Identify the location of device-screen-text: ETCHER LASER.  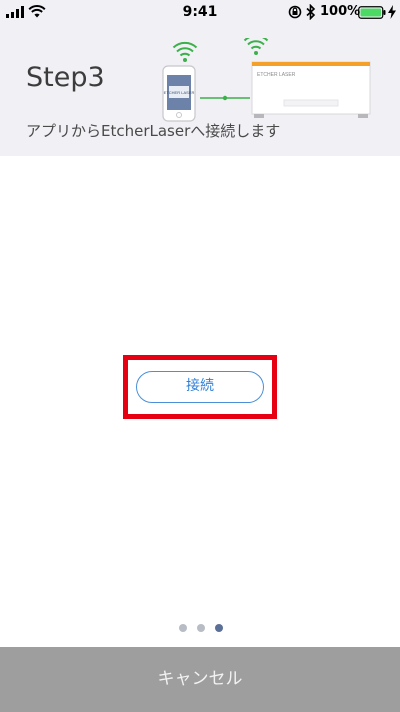
(179, 92).